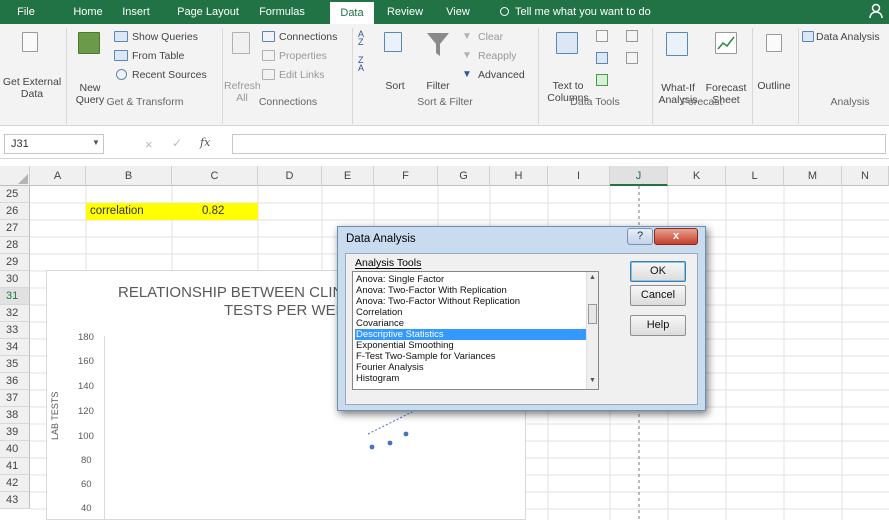  I want to click on list-item: F-Test Two-Sample for Variances, so click(471, 356).